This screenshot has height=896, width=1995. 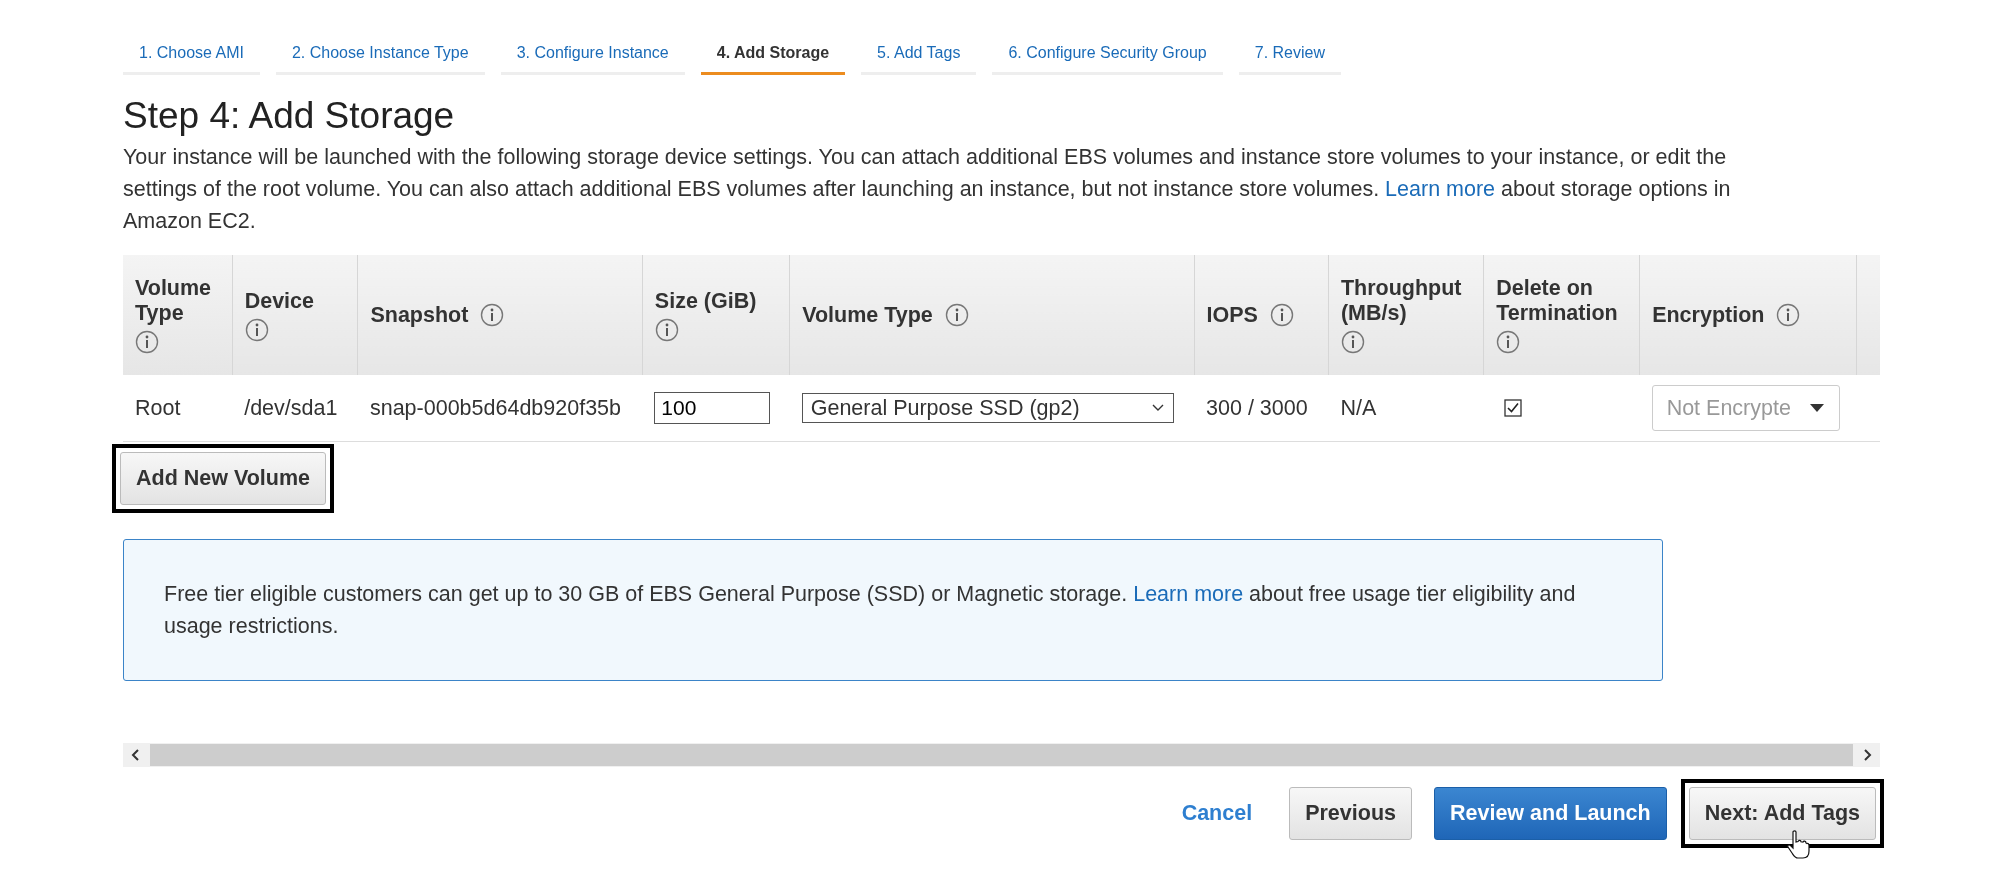 What do you see at coordinates (1107, 58) in the screenshot?
I see `wizard-step-tab: 6. Configure Security Group` at bounding box center [1107, 58].